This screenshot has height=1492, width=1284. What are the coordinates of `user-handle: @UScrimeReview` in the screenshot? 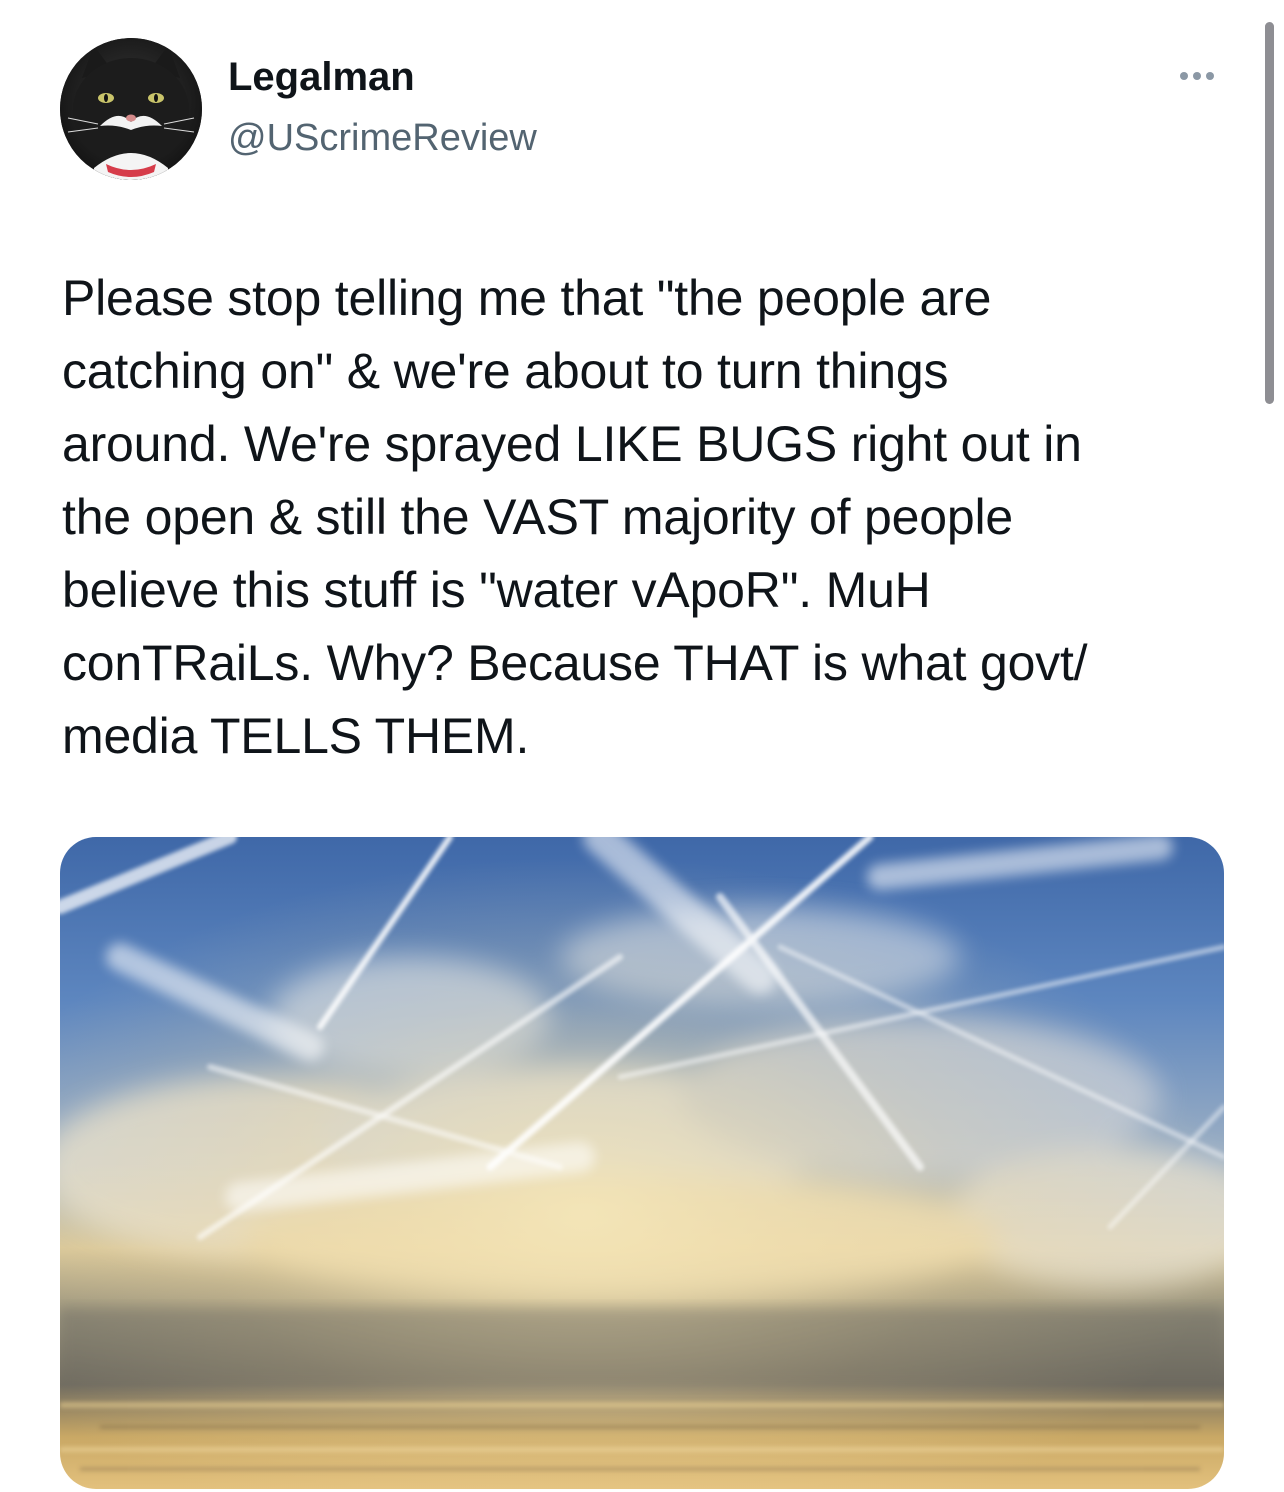 It's located at (382, 138).